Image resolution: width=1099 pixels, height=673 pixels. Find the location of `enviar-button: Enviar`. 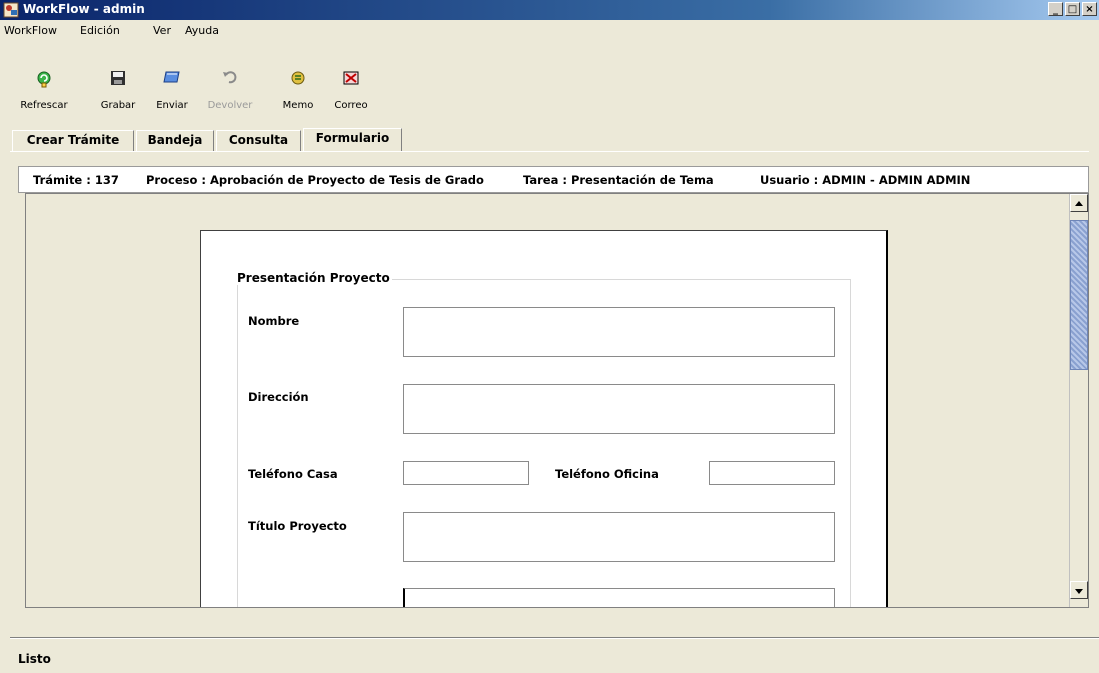

enviar-button: Enviar is located at coordinates (172, 91).